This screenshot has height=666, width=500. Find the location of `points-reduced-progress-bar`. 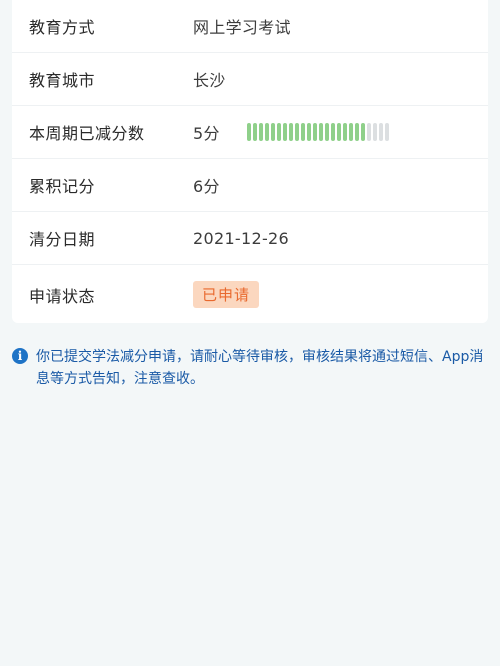

points-reduced-progress-bar is located at coordinates (318, 132).